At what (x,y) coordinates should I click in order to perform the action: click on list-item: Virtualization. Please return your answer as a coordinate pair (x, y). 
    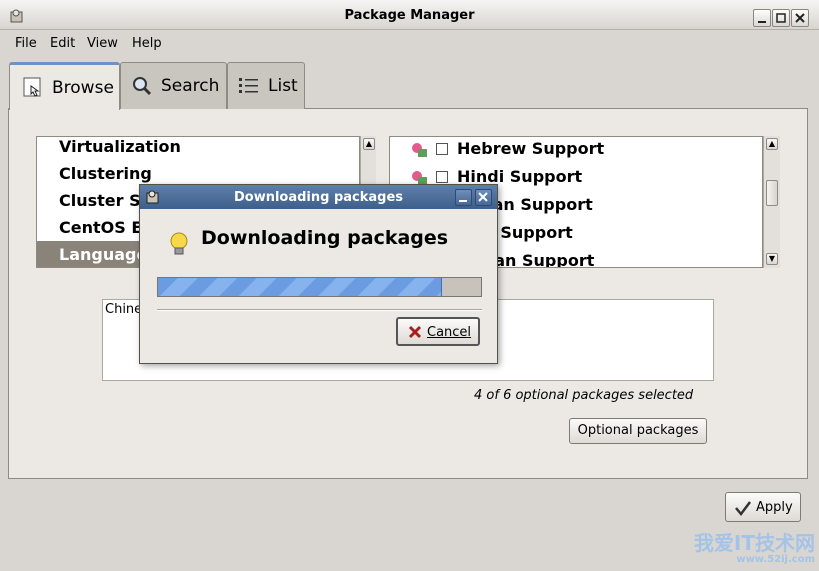
    Looking at the image, I should click on (120, 146).